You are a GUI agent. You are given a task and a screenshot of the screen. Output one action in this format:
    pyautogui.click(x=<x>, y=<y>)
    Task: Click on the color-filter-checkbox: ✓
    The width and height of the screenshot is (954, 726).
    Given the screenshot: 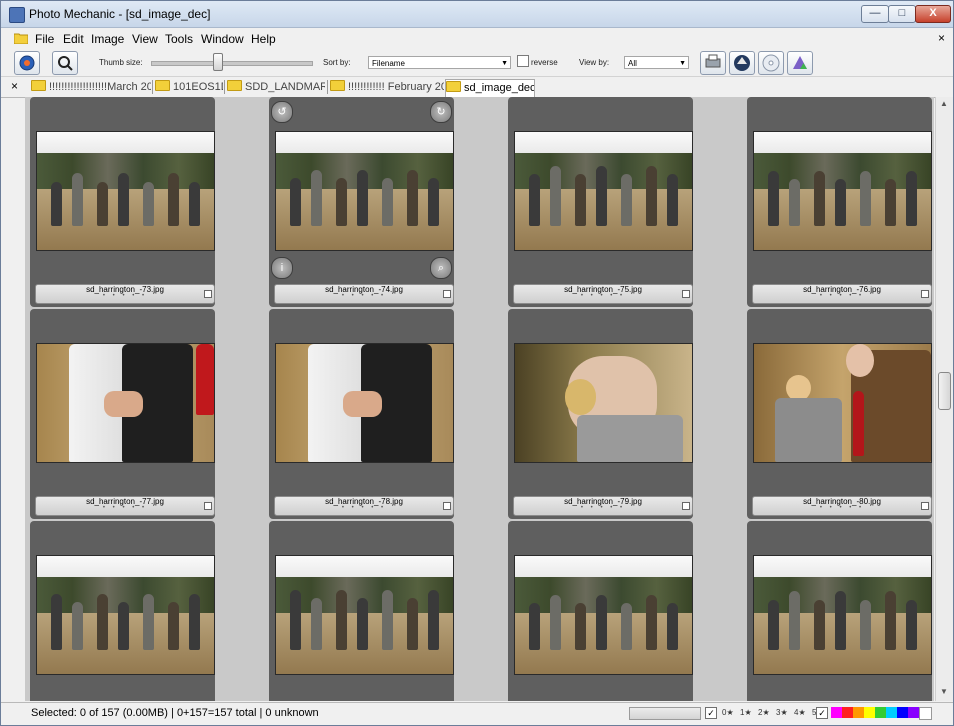 What is the action you would take?
    pyautogui.click(x=822, y=713)
    